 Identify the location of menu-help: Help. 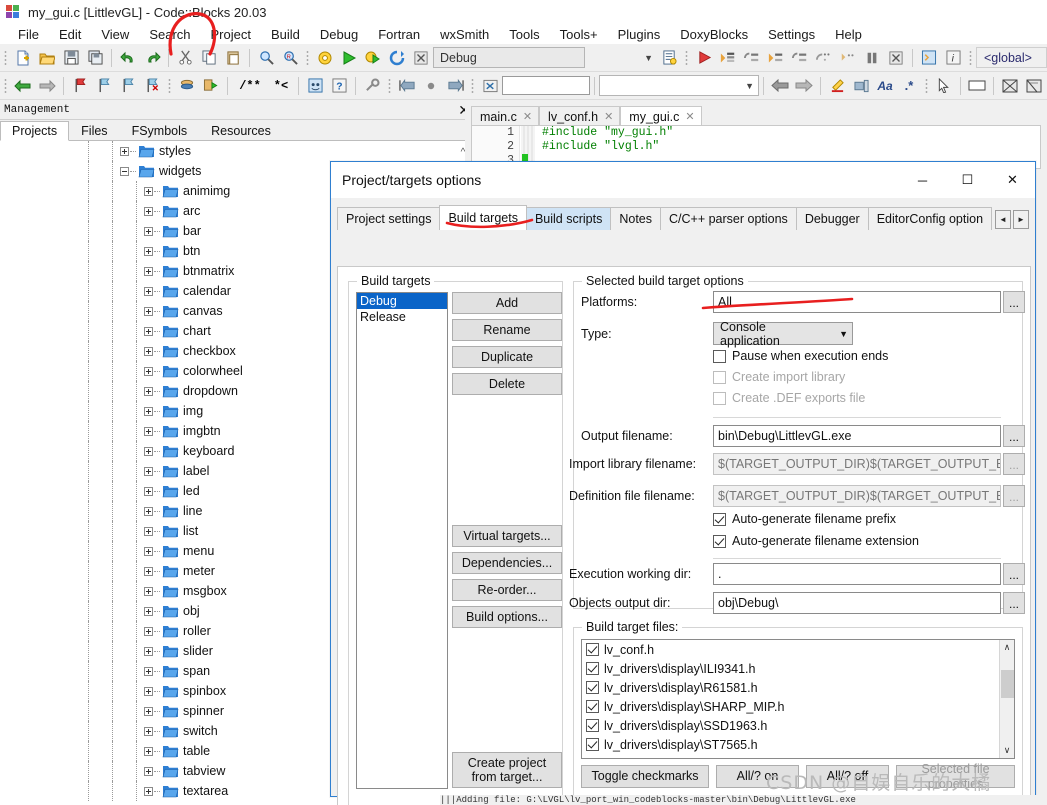
(848, 34).